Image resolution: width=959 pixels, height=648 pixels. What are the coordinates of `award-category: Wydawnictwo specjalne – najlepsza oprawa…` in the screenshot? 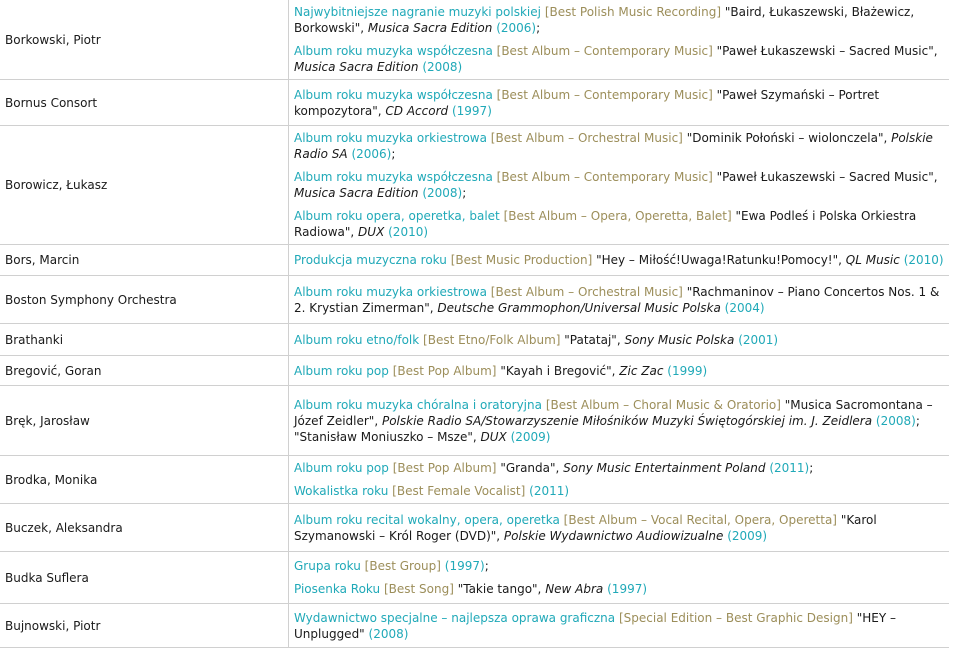 It's located at (455, 617).